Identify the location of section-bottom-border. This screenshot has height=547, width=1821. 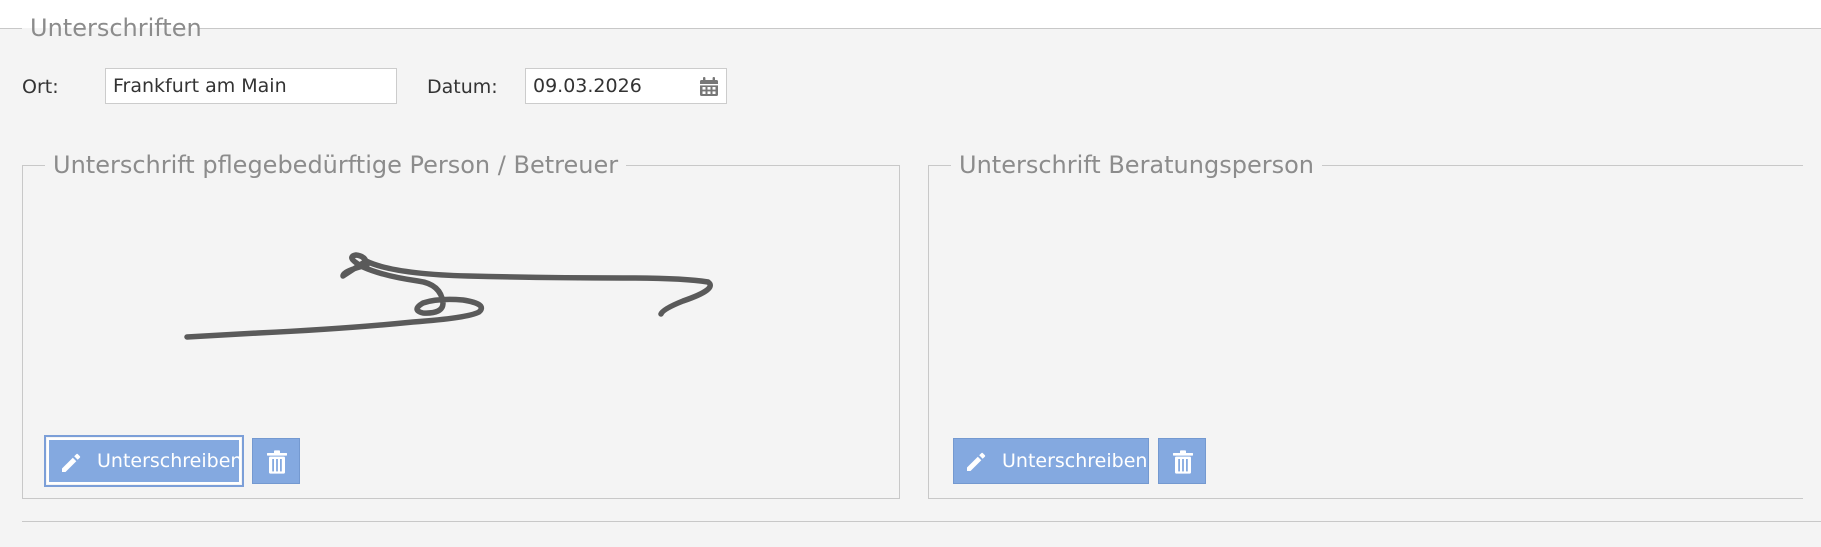
(921, 521).